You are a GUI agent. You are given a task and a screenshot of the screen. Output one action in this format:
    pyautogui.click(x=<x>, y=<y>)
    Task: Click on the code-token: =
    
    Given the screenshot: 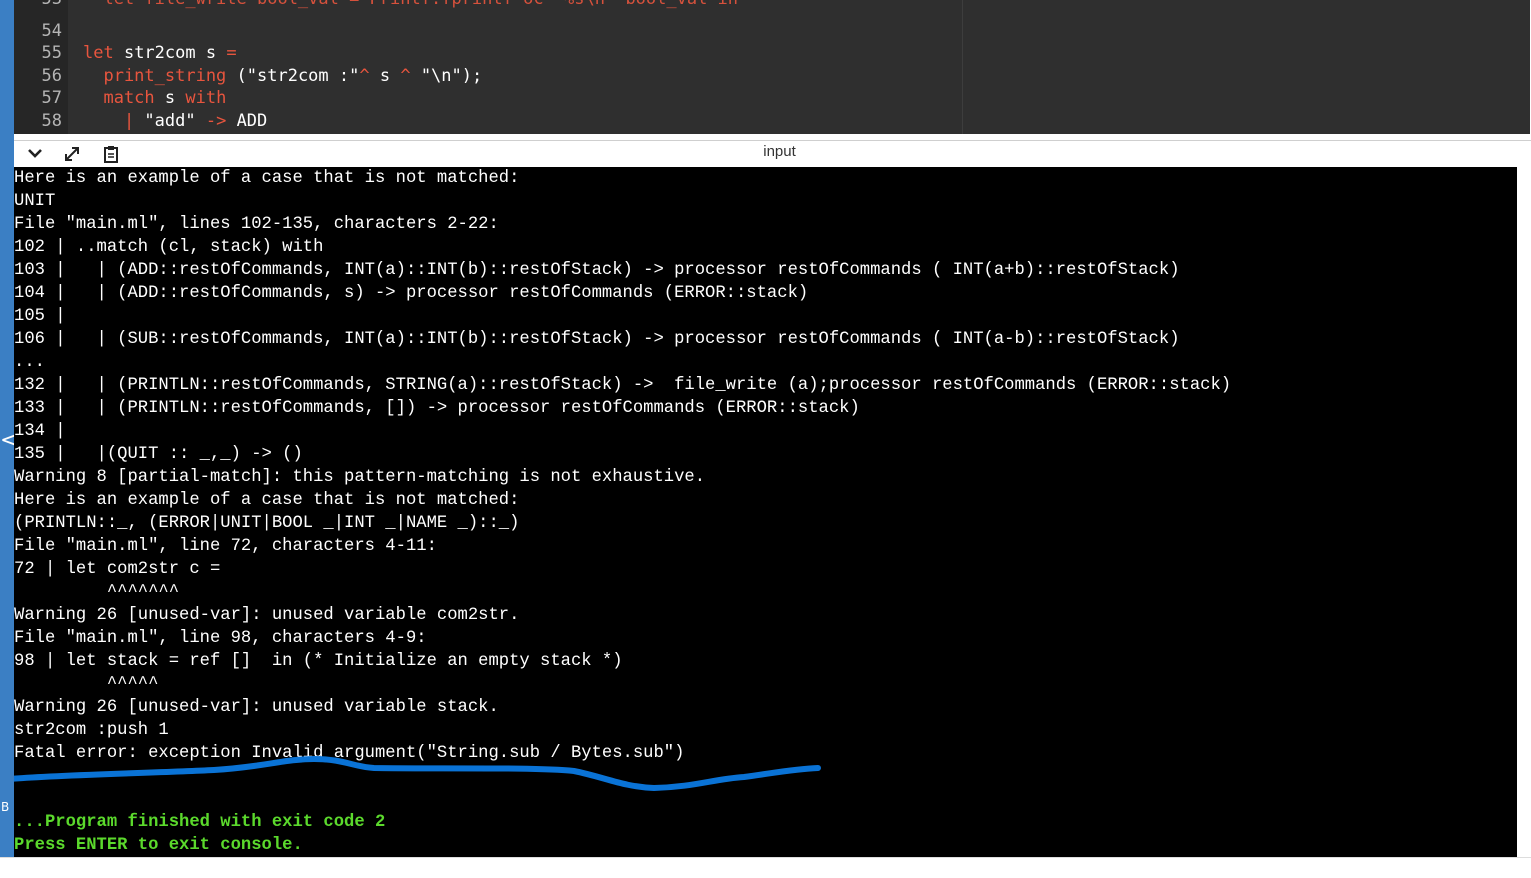 What is the action you would take?
    pyautogui.click(x=231, y=53)
    